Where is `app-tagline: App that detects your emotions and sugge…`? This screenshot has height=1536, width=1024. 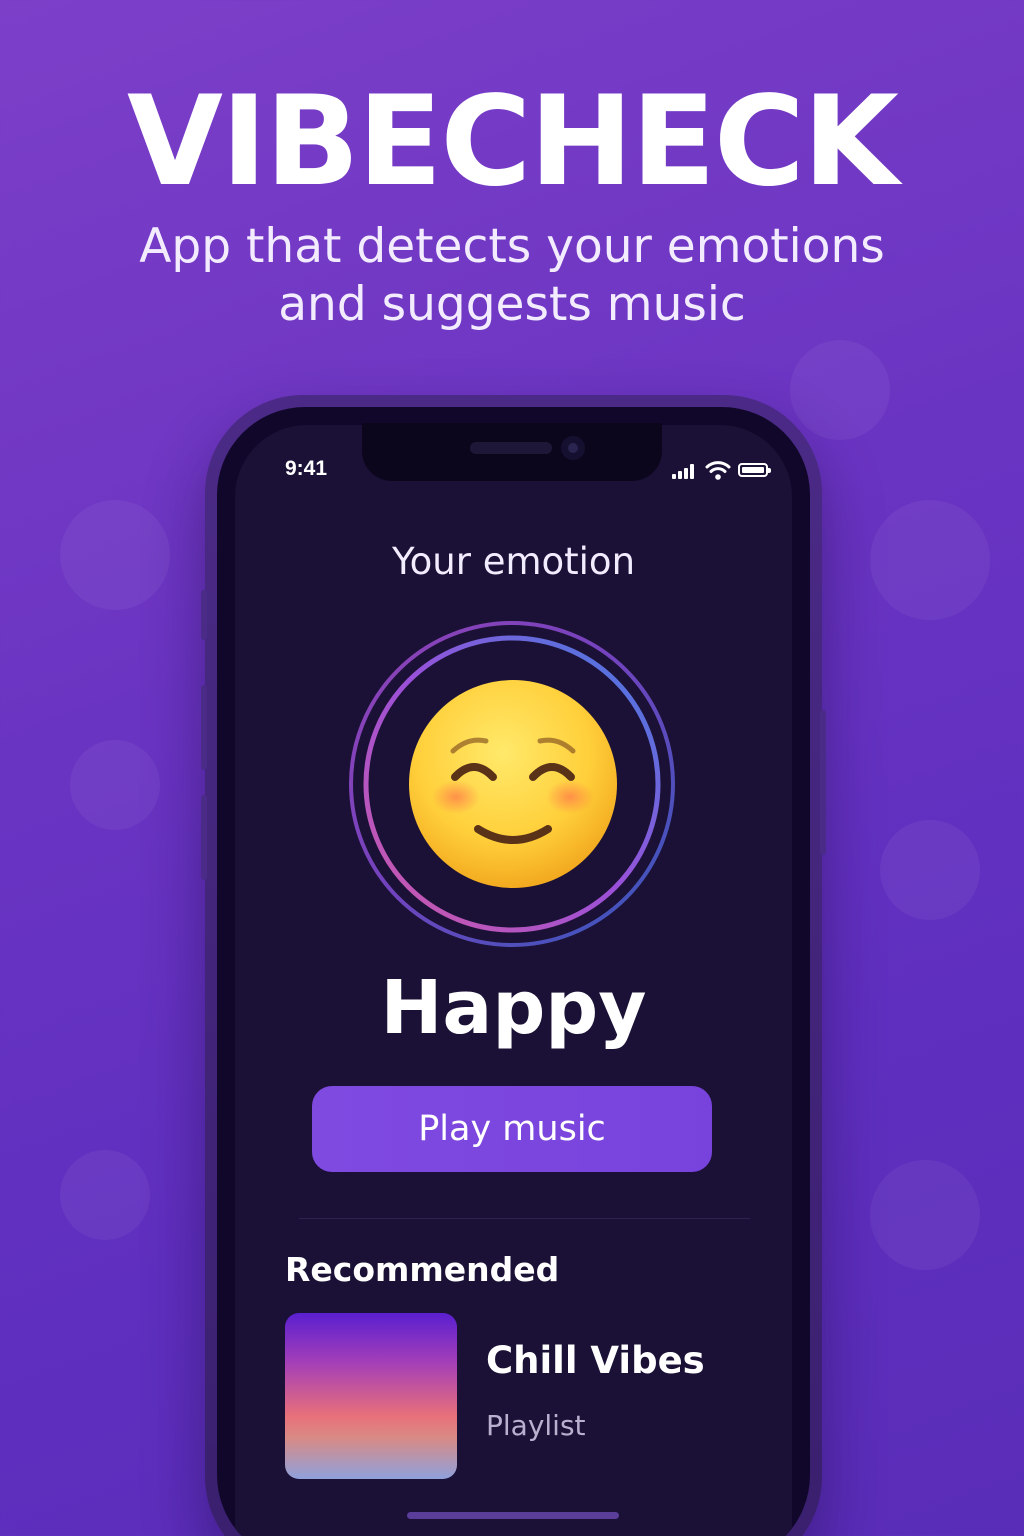 app-tagline: App that detects your emotions and sugge… is located at coordinates (512, 276).